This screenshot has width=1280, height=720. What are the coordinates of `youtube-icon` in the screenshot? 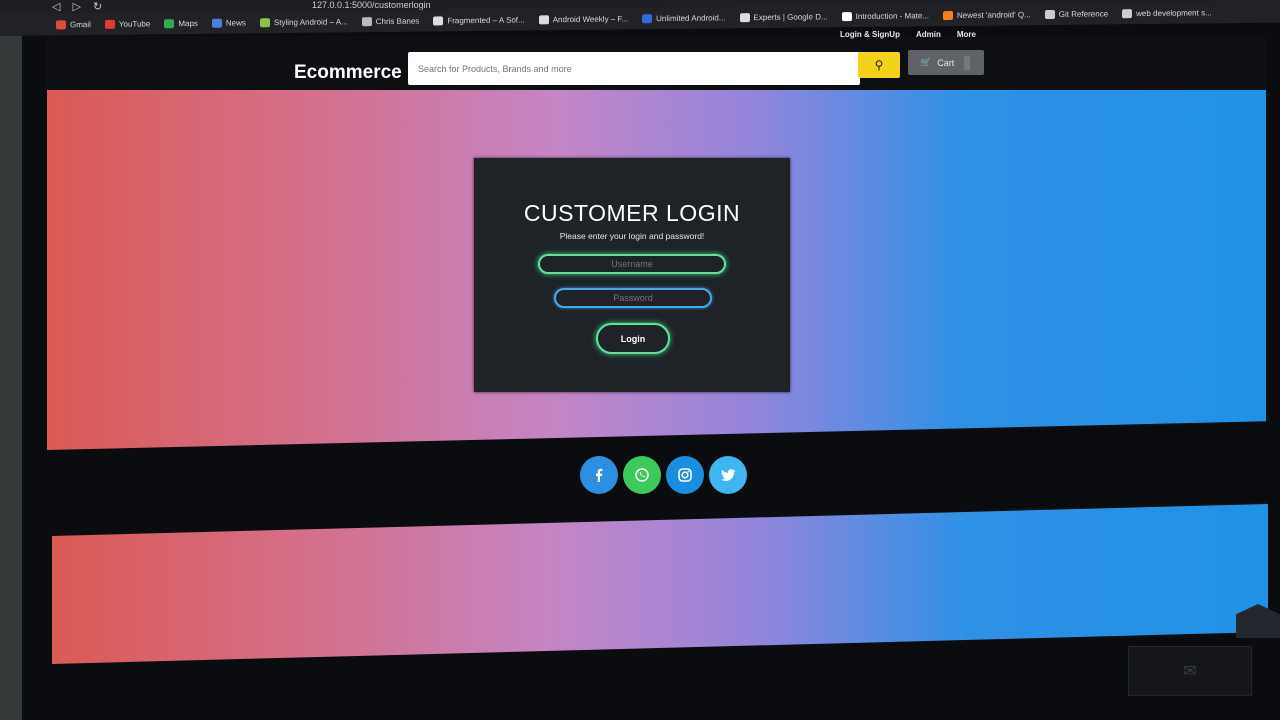 It's located at (109, 24).